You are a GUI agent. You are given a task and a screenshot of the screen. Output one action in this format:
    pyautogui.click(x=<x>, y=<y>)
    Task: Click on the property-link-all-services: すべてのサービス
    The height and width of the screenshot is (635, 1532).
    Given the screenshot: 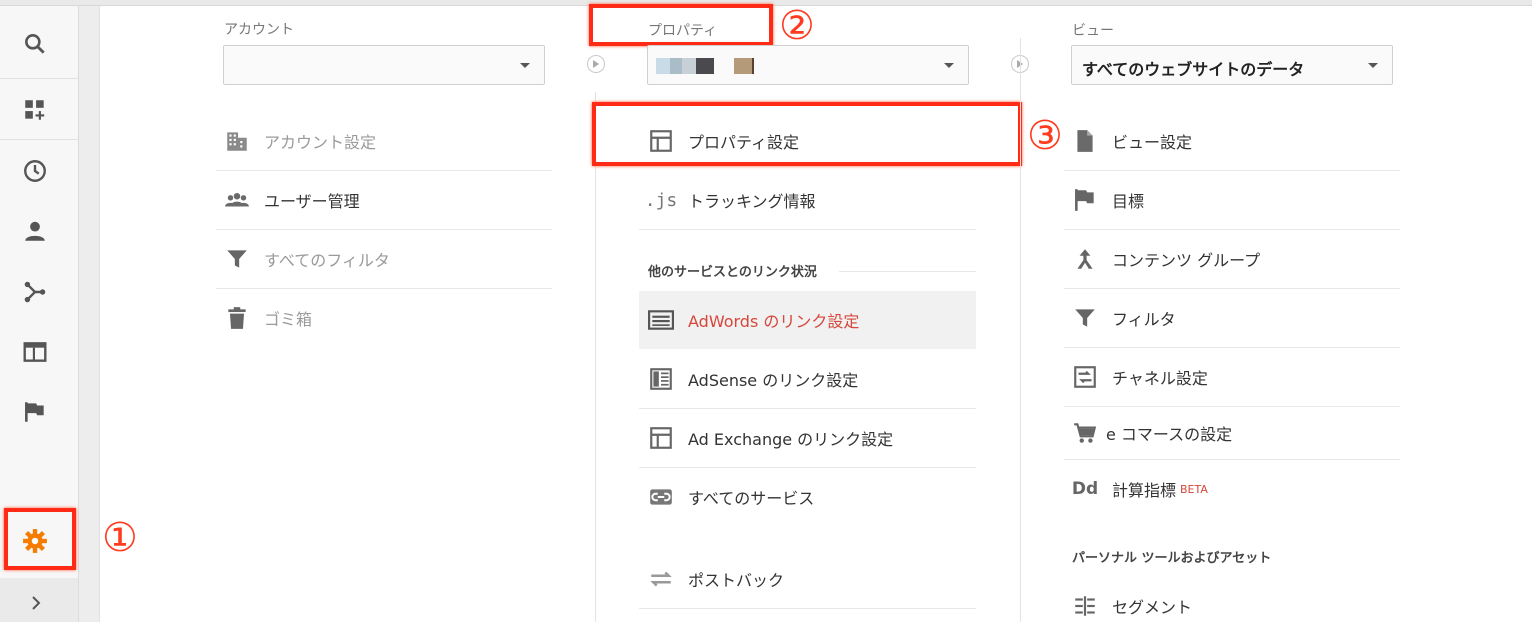 What is the action you would take?
    pyautogui.click(x=811, y=497)
    